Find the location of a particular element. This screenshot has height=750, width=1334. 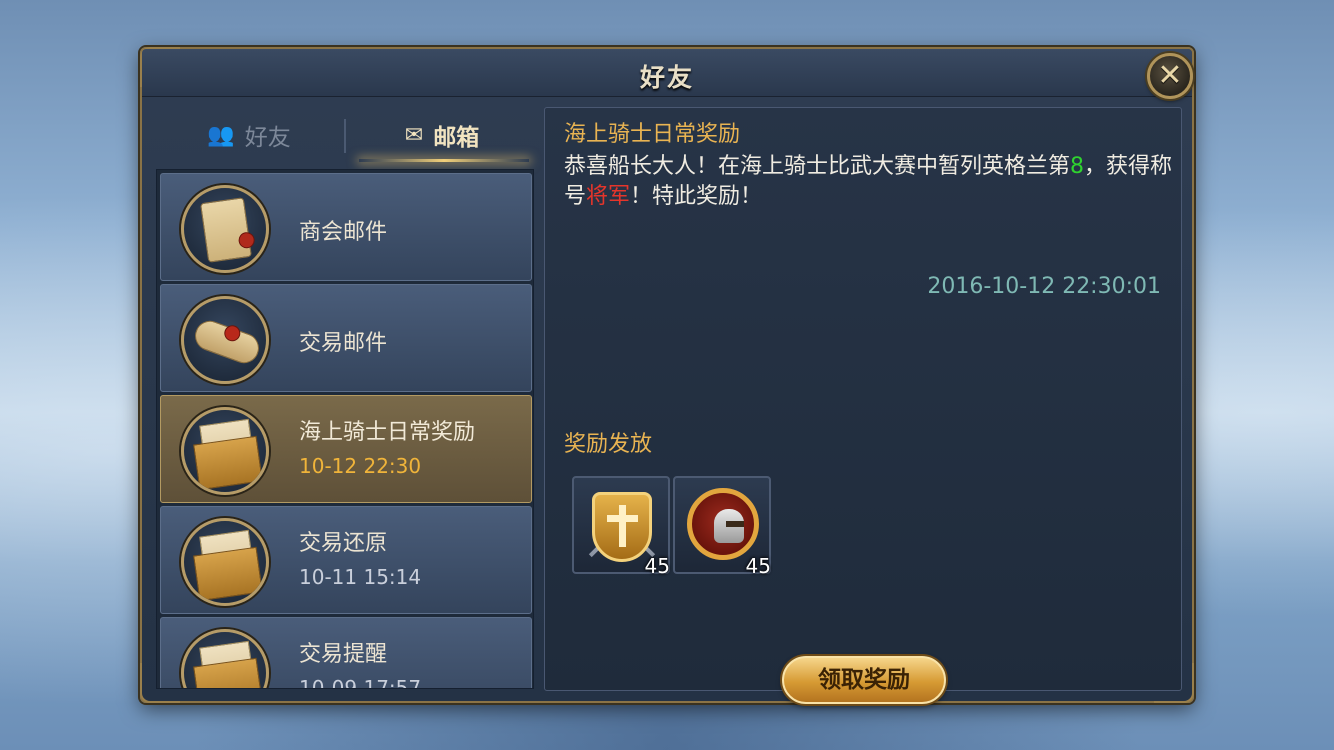

reward-label: 奖励发放 is located at coordinates (608, 444).